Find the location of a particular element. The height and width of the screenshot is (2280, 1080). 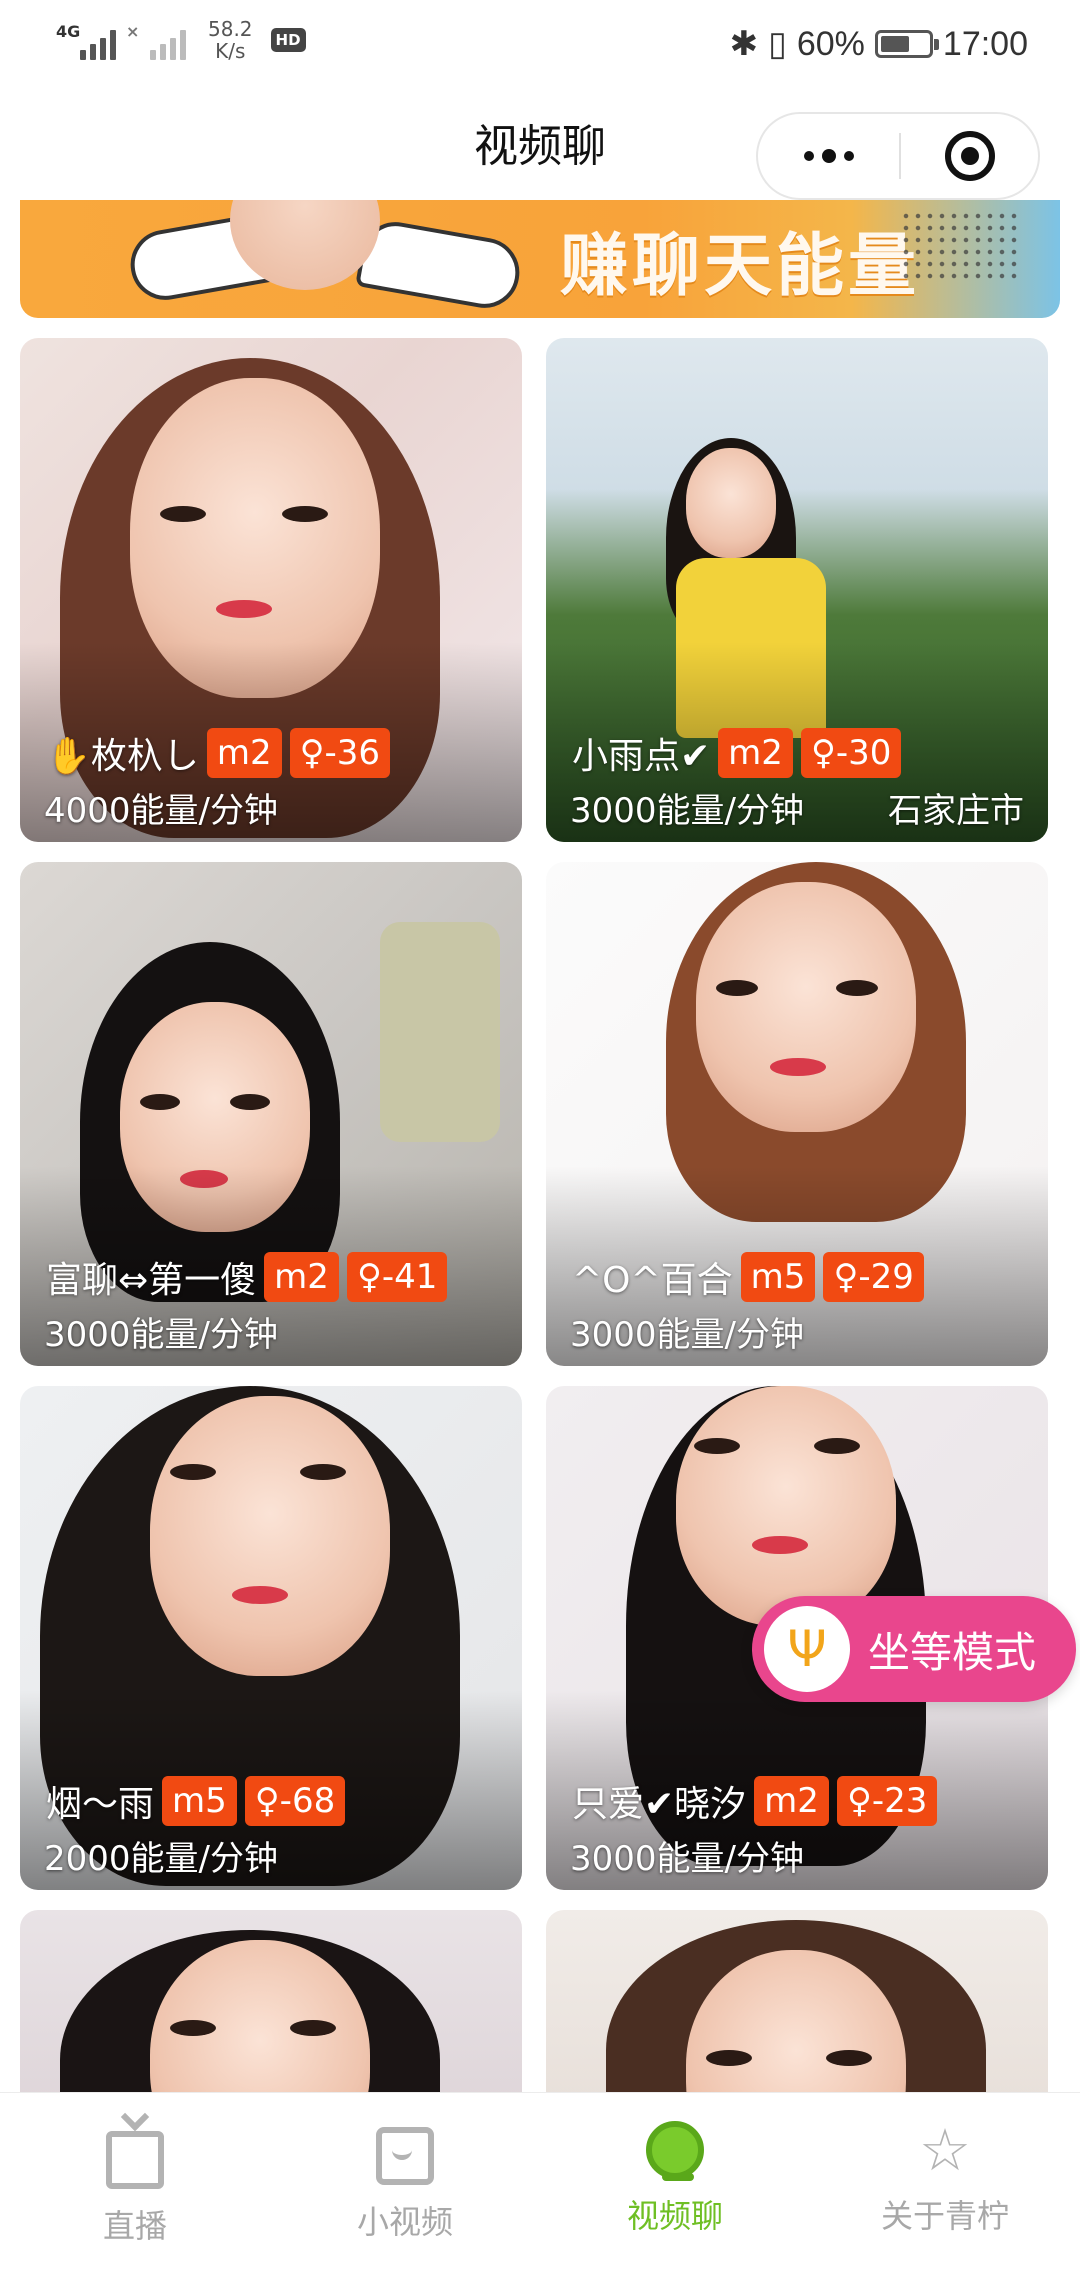

bluetooth-icon: ✱ is located at coordinates (744, 44).